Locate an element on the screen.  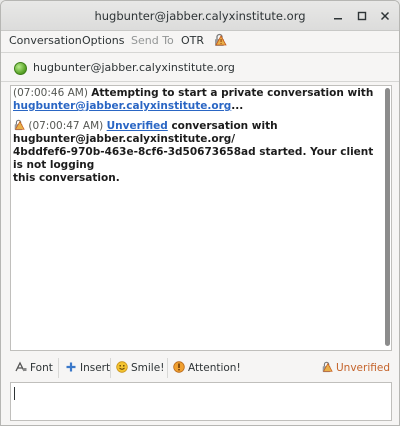
close-button is located at coordinates (385, 16).